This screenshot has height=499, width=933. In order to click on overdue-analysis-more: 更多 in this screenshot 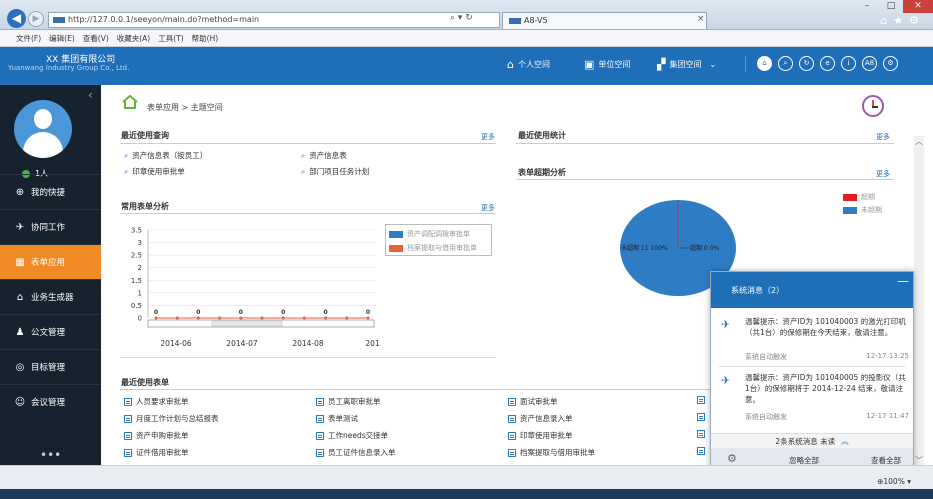, I will do `click(883, 174)`.